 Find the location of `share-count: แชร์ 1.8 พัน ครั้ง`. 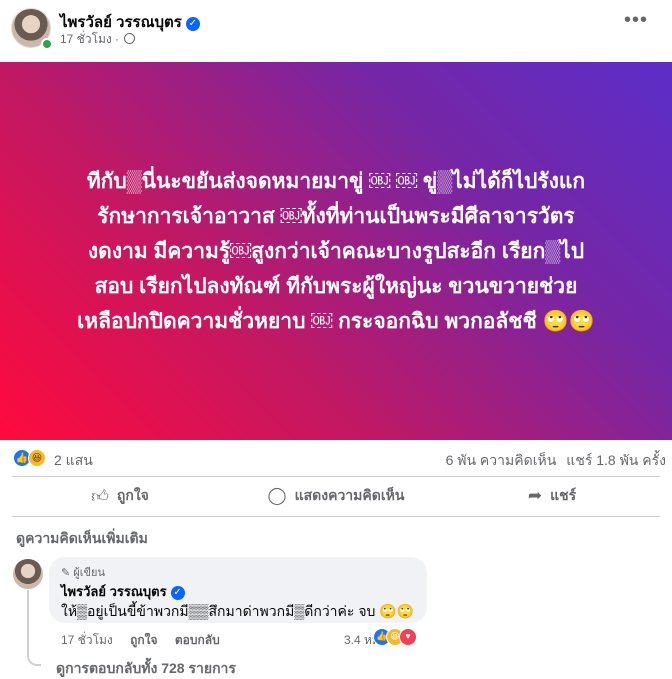

share-count: แชร์ 1.8 พัน ครั้ง is located at coordinates (616, 460).